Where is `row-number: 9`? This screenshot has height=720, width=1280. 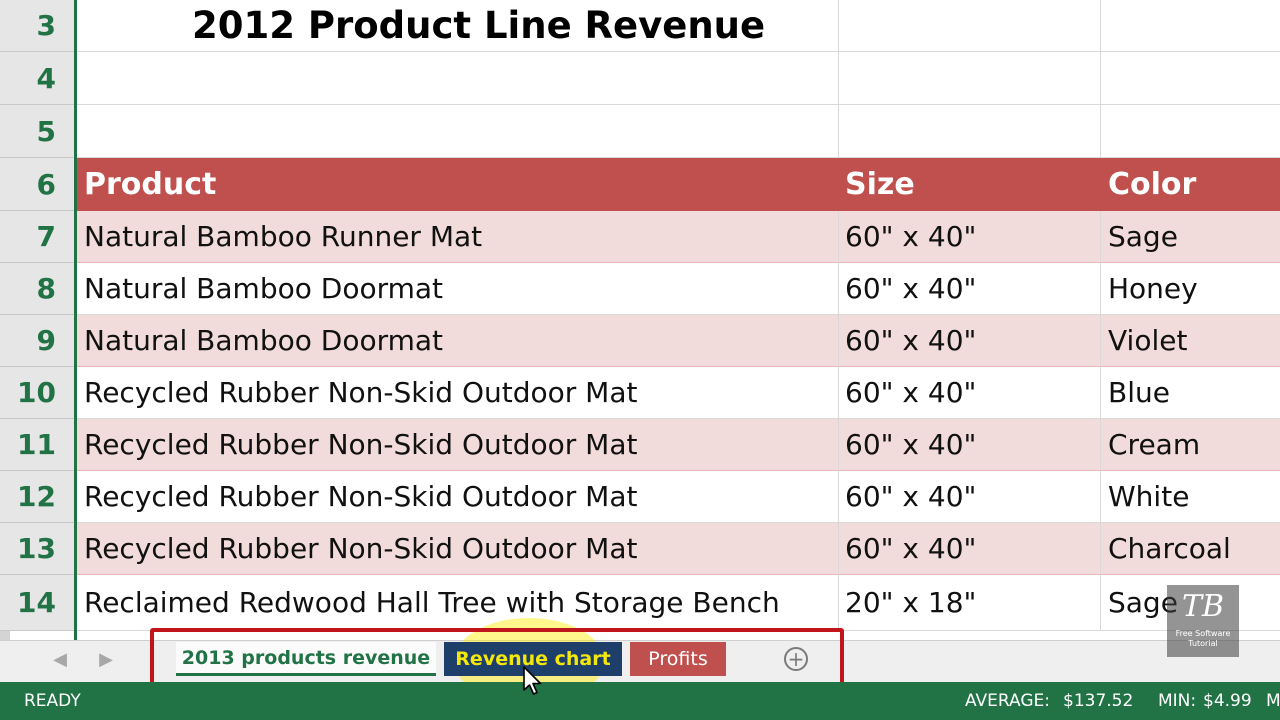
row-number: 9 is located at coordinates (38, 341).